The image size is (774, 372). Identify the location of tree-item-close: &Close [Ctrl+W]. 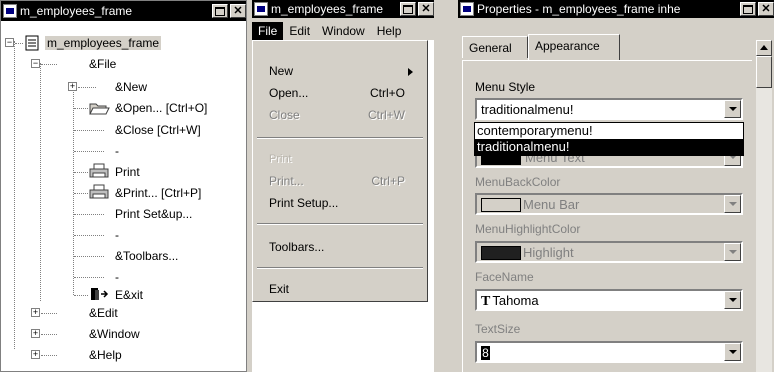
(158, 130).